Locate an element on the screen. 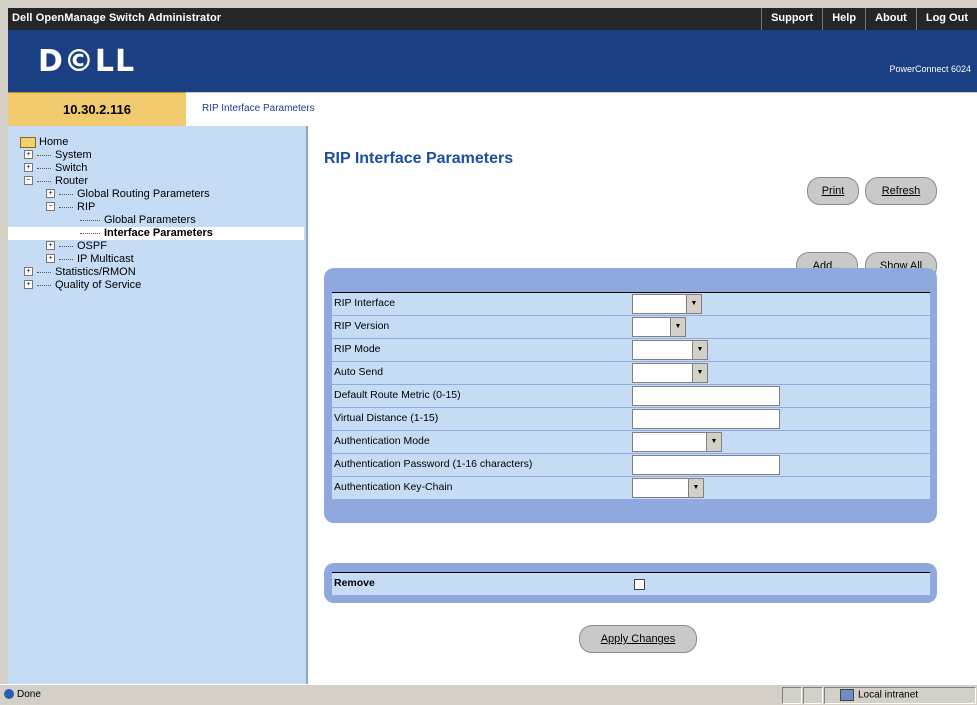 The image size is (977, 705). intranet-icon is located at coordinates (847, 695).